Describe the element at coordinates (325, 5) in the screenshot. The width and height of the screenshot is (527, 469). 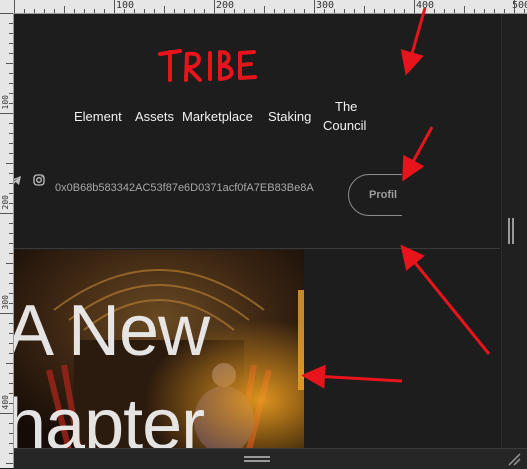
I see `ruler-label: 300` at that location.